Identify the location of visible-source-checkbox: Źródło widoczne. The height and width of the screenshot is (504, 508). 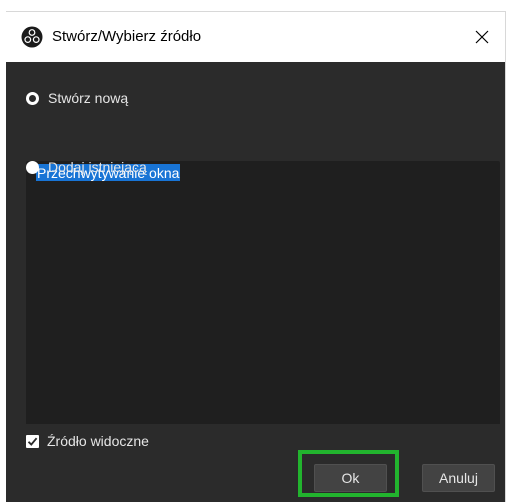
(87, 441).